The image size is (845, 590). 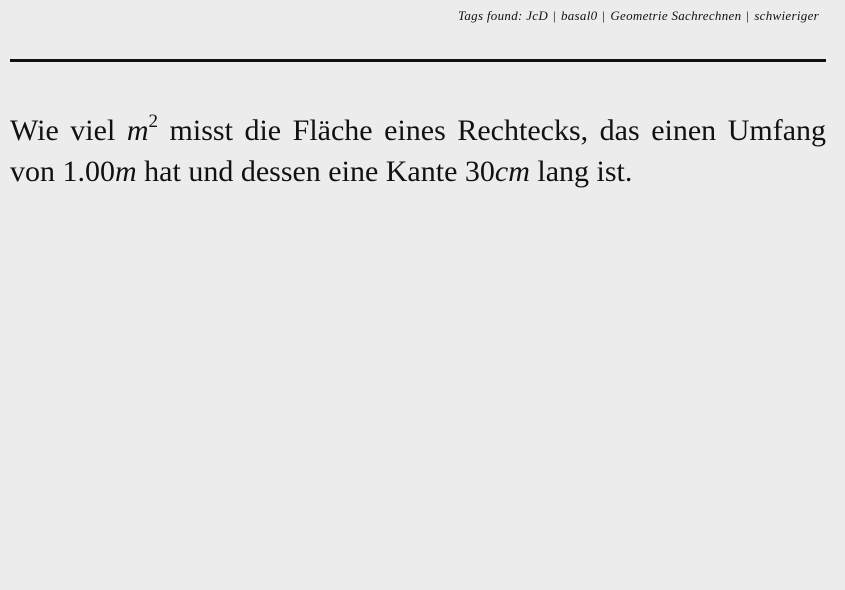 I want to click on edge-unit: cm, so click(x=512, y=171).